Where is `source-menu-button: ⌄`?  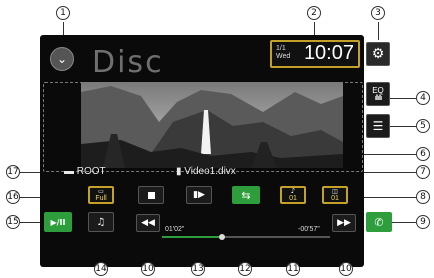
source-menu-button: ⌄ is located at coordinates (62, 59).